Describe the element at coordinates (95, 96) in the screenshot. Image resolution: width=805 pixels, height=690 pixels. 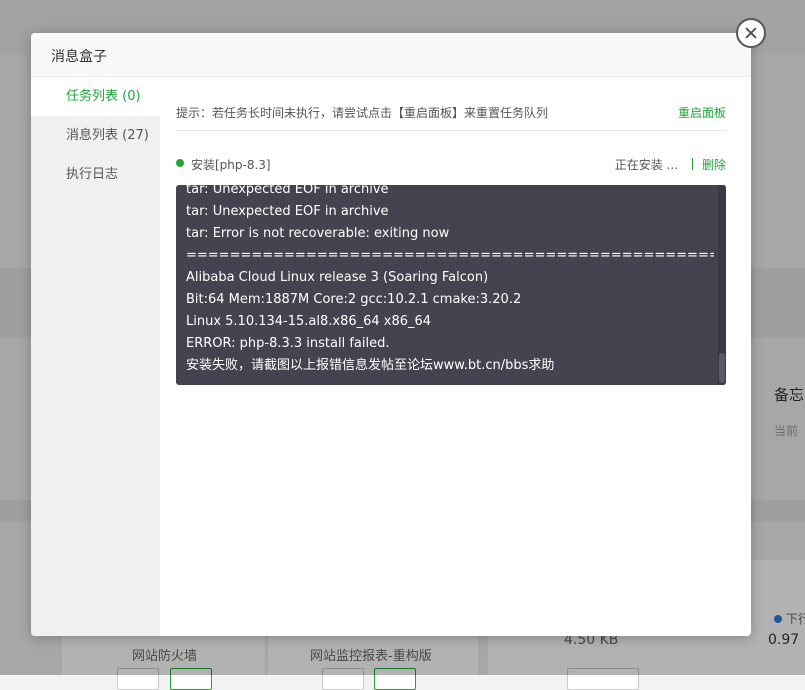
I see `sidebar-item-task-list: 任务列表 (0)` at that location.